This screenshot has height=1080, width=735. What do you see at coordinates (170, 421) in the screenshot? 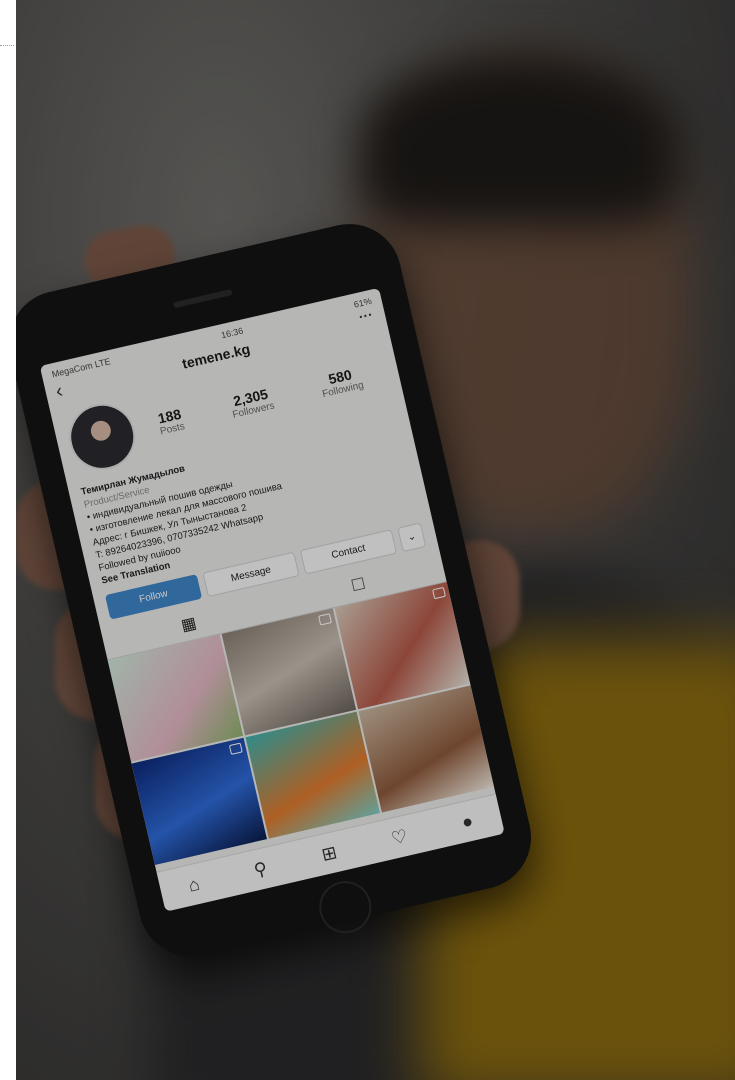
I see `posts-stat: 188 Posts` at bounding box center [170, 421].